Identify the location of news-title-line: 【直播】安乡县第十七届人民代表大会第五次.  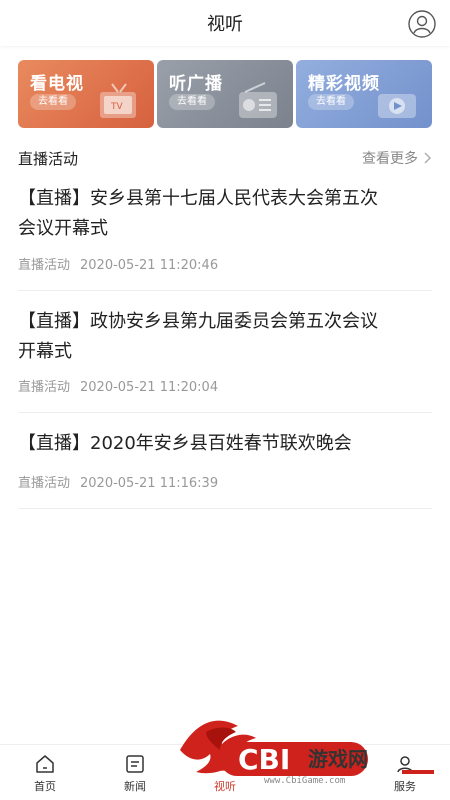
(198, 198).